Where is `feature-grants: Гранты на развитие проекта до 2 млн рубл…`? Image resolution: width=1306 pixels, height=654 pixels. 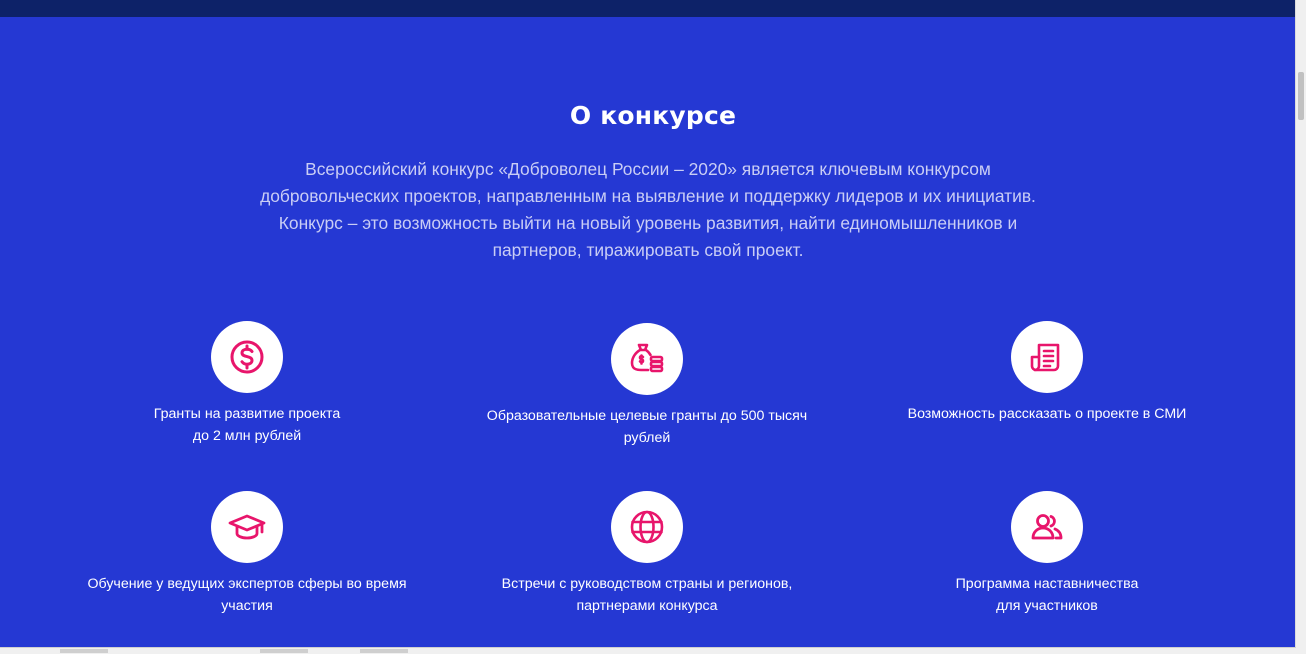
feature-grants: Гранты на развитие проекта до 2 млн рубл… is located at coordinates (247, 384).